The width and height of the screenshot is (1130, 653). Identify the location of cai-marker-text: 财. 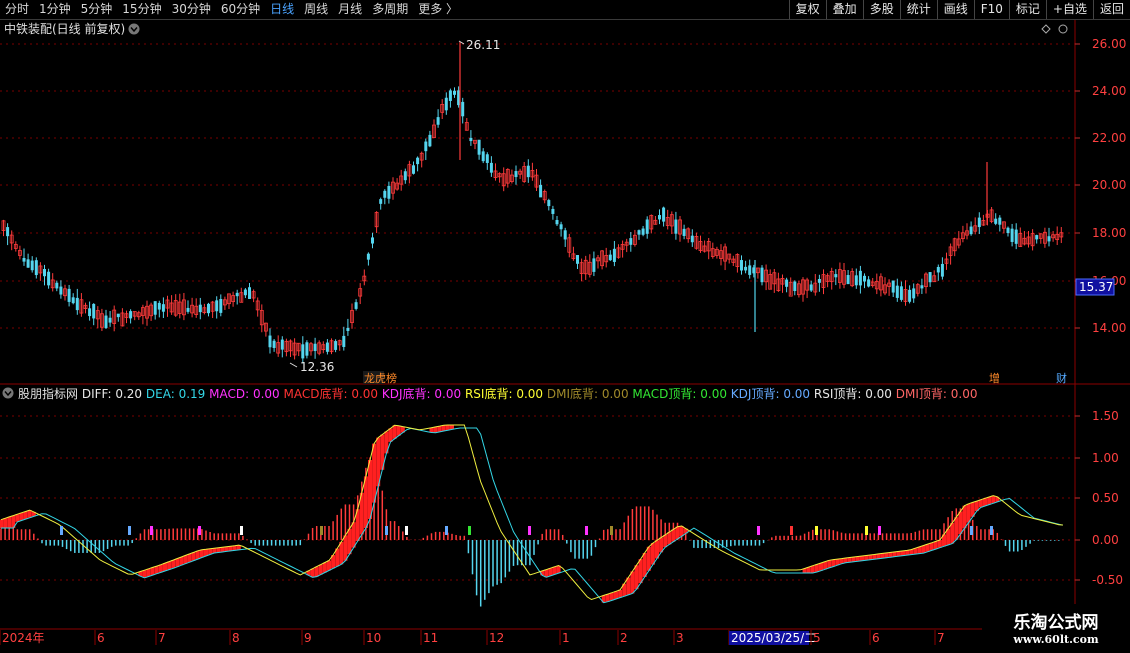
(1061, 378).